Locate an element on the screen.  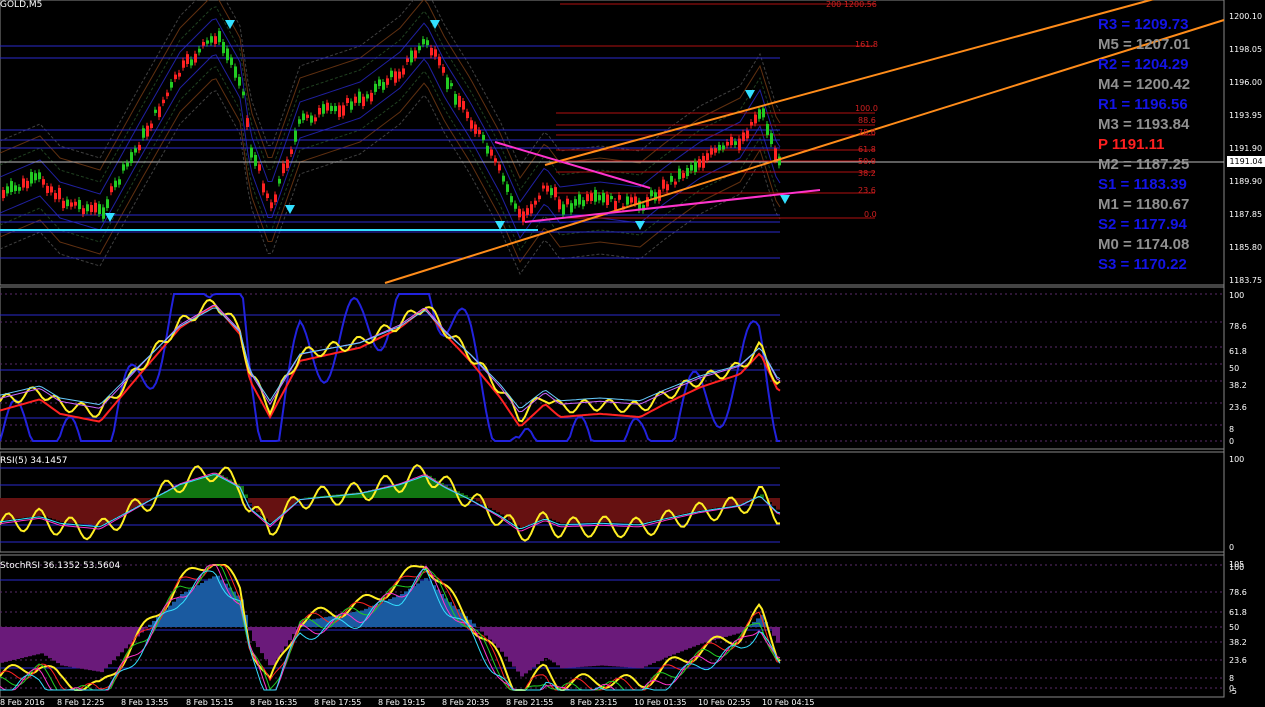
time-tick: 8 Feb 15:15 is located at coordinates (210, 702).